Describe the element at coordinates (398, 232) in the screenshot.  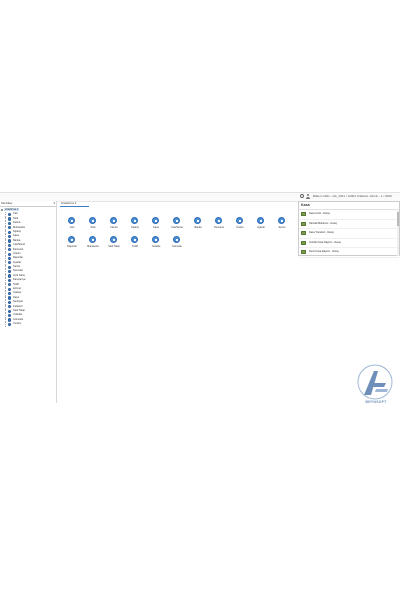
I see `panel-scrollbar` at that location.